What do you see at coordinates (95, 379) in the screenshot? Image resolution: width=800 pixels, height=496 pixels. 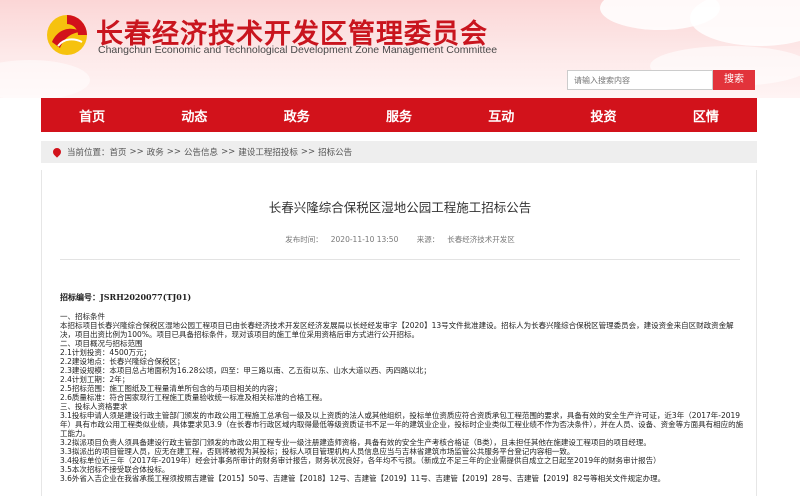 I see `body-line: 2.4计划工期：2年；` at bounding box center [95, 379].